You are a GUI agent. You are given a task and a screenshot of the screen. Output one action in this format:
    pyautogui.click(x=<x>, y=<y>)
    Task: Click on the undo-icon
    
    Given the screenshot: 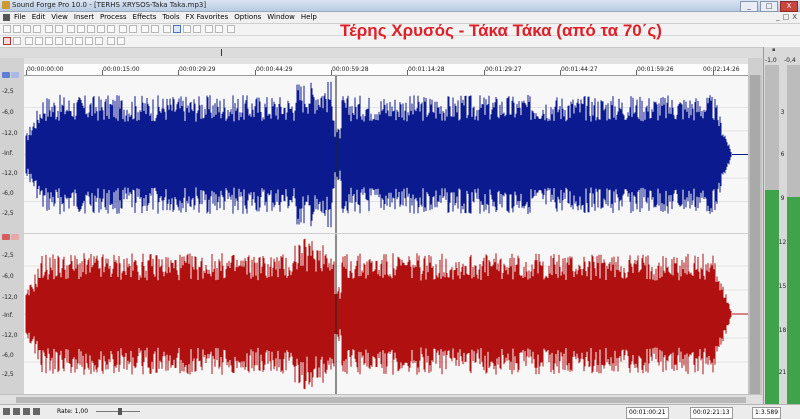 What is the action you would take?
    pyautogui.click(x=123, y=29)
    